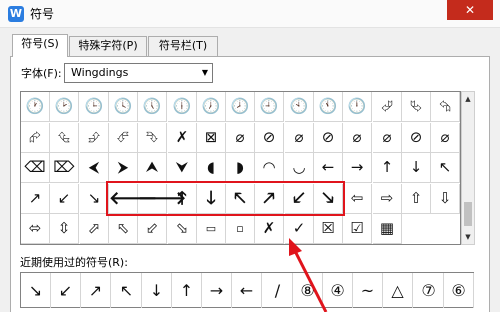 This screenshot has width=500, height=312. I want to click on symbol-cell: ⇧, so click(416, 199).